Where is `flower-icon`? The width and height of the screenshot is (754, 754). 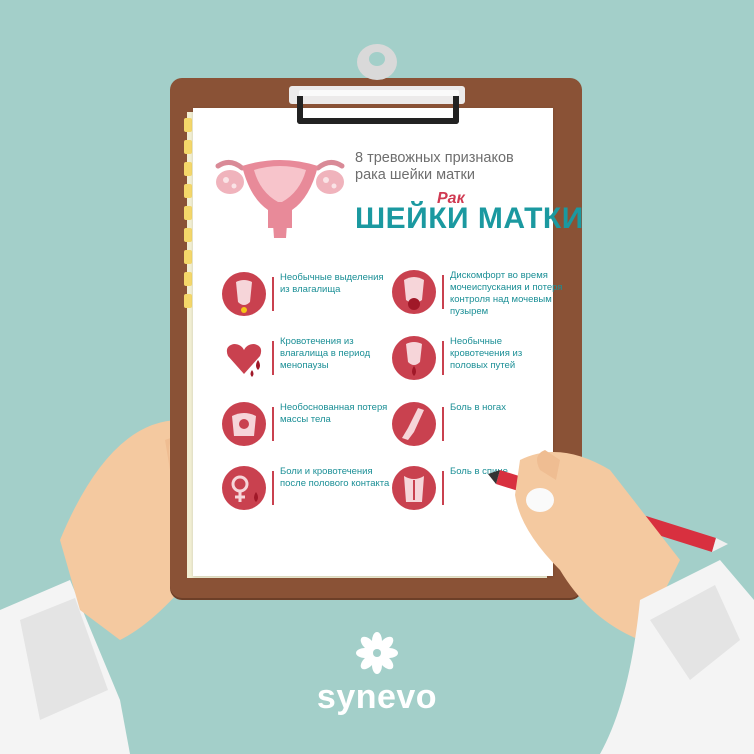 flower-icon is located at coordinates (377, 653).